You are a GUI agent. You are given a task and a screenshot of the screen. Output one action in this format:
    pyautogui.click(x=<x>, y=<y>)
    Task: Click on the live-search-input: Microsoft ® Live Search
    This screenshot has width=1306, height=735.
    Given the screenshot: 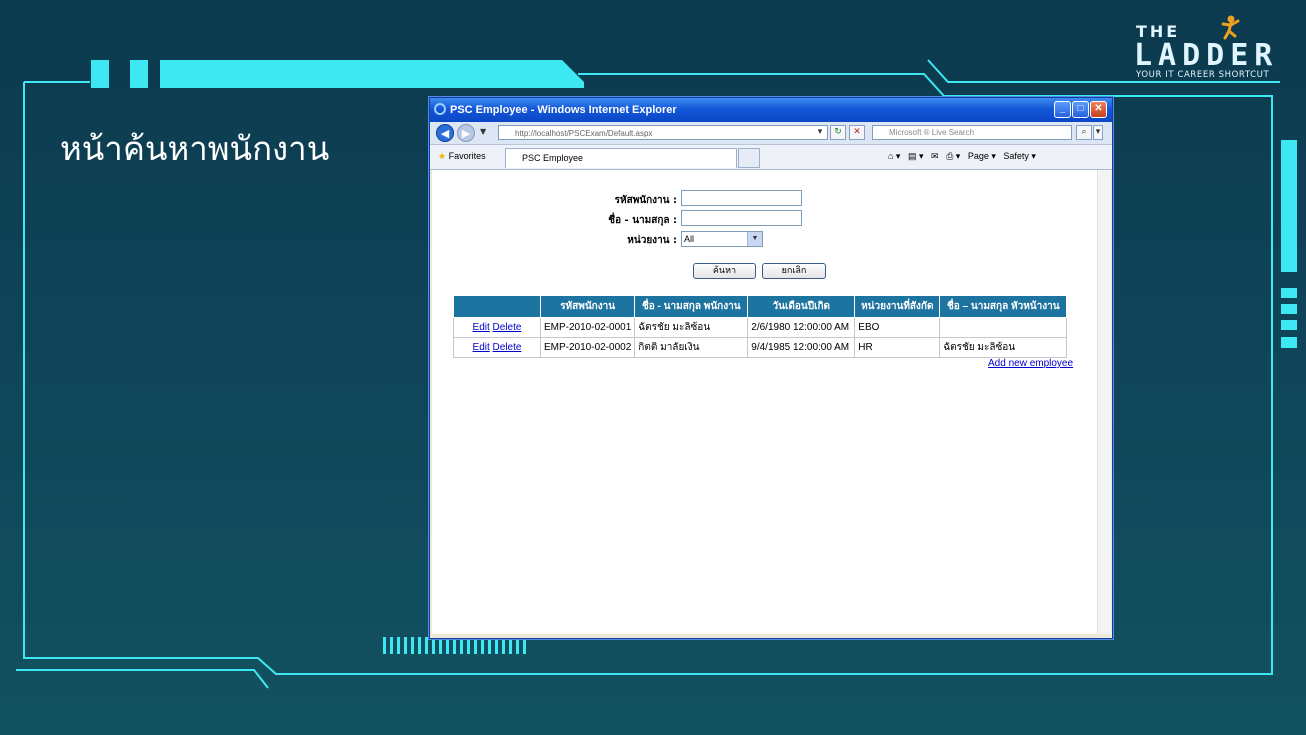 What is the action you would take?
    pyautogui.click(x=972, y=132)
    